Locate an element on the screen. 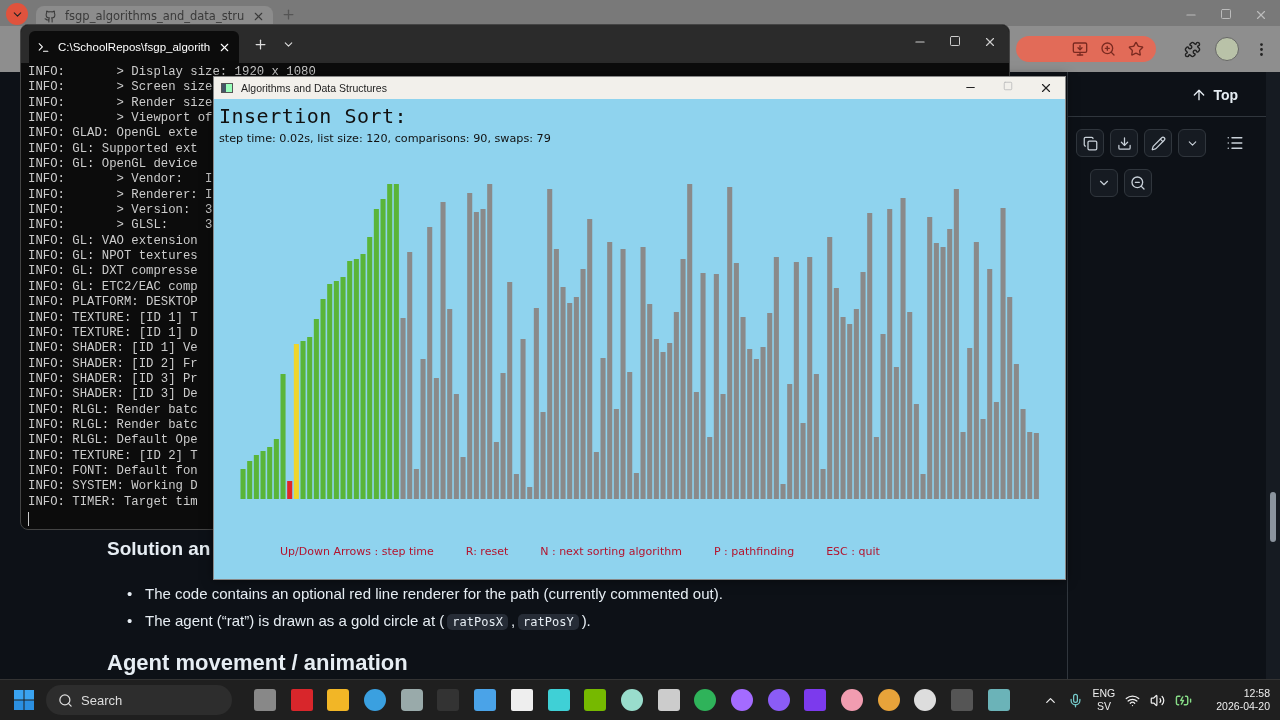 The height and width of the screenshot is (720, 1280). maximize-icon is located at coordinates (955, 41).